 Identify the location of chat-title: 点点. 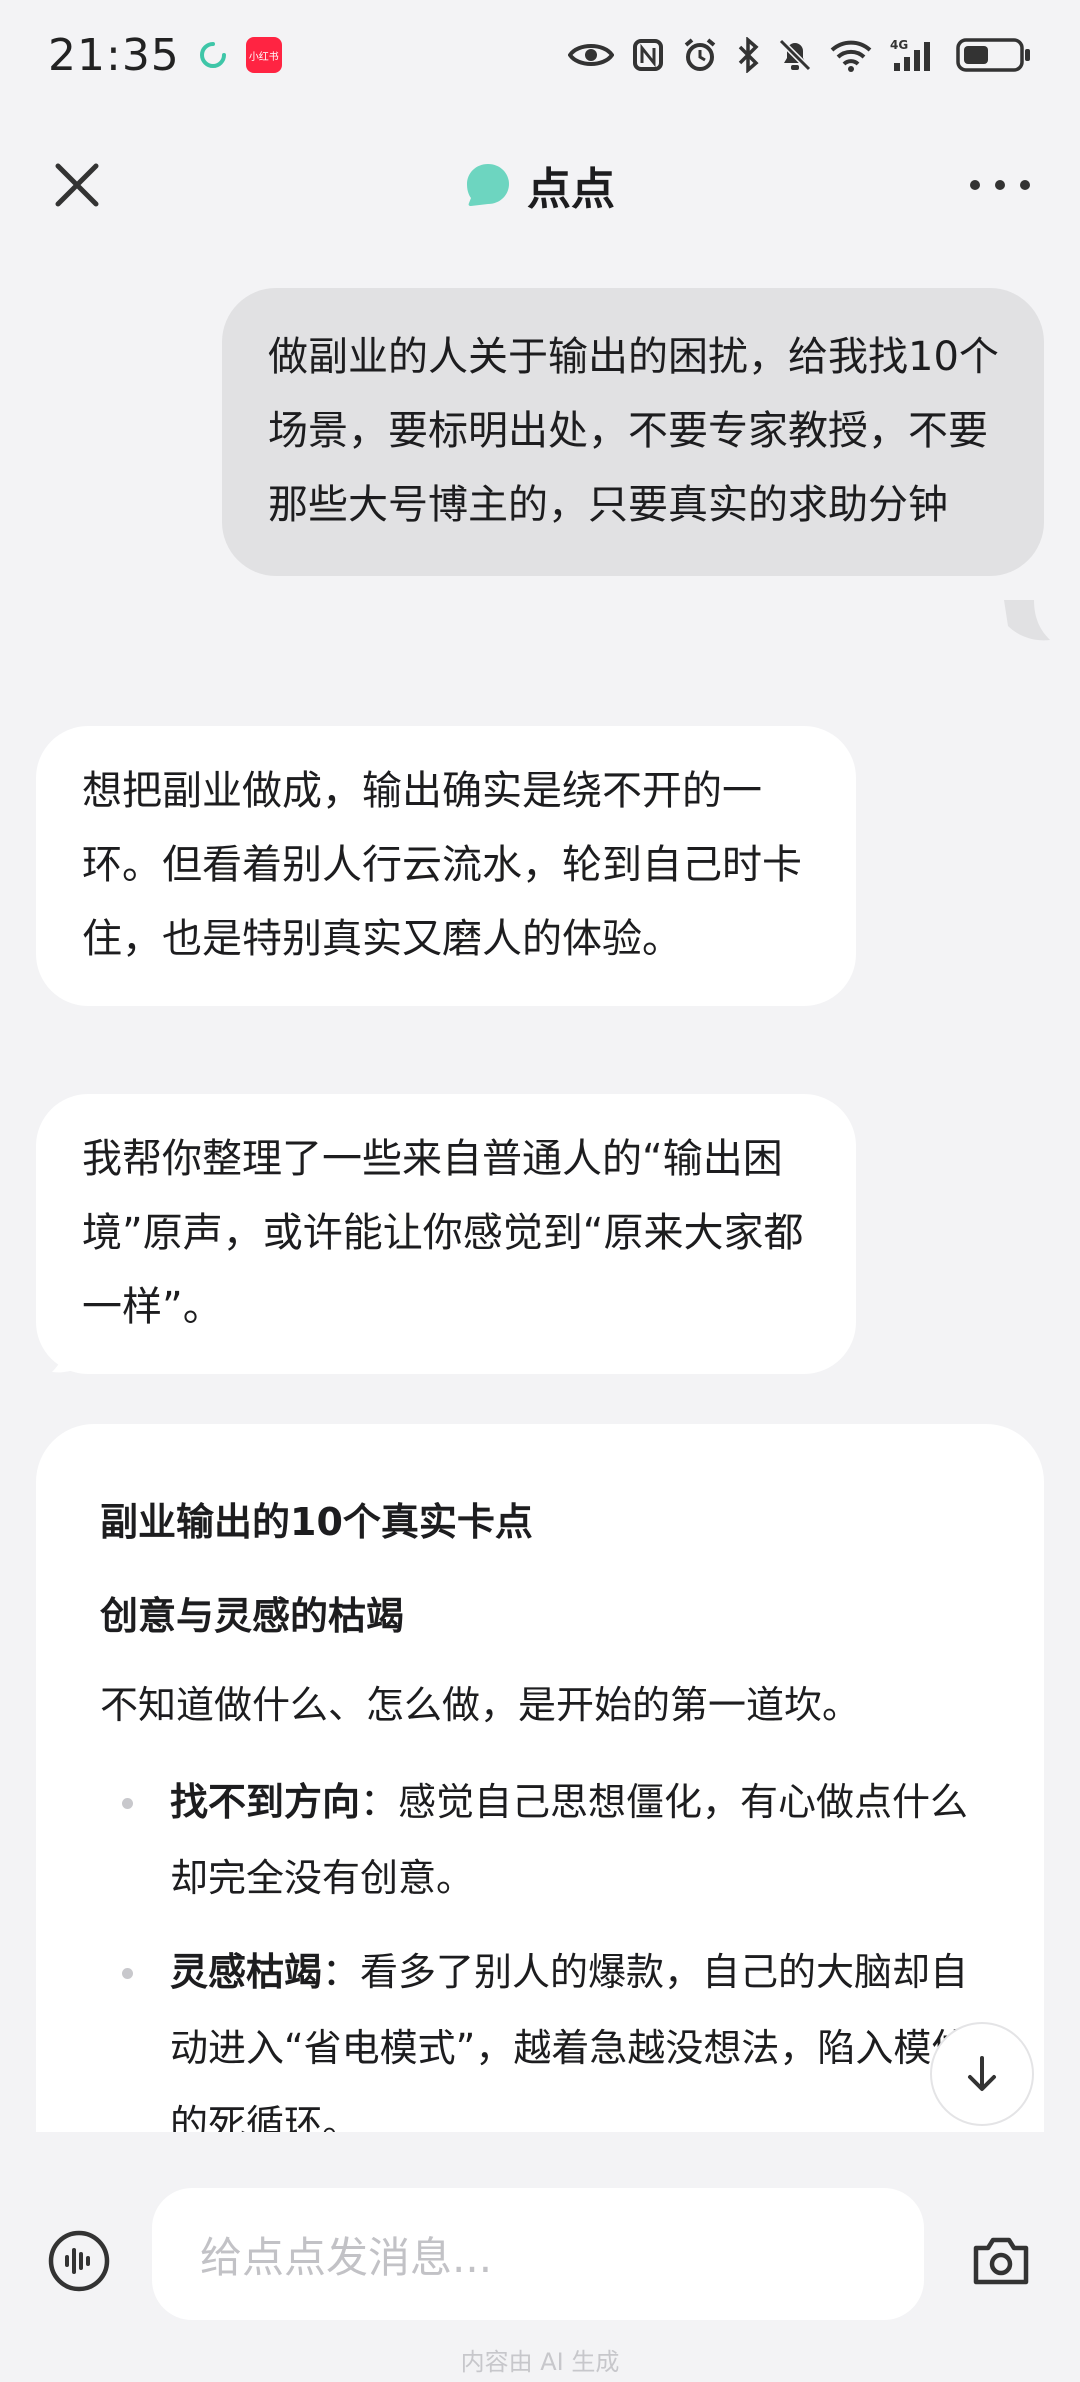
(571, 189).